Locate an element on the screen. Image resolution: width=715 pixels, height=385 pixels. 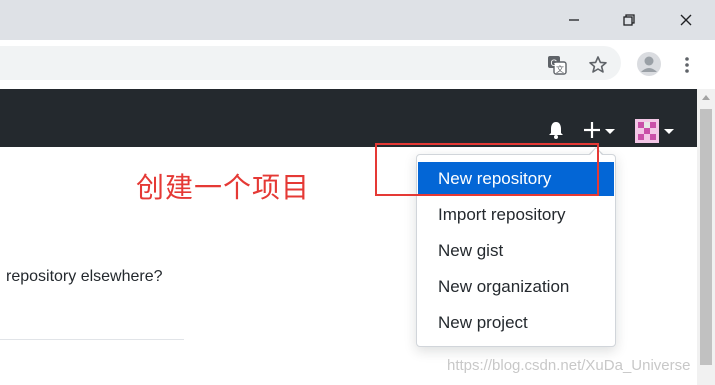
scroll-up-arrow-icon is located at coordinates (706, 97).